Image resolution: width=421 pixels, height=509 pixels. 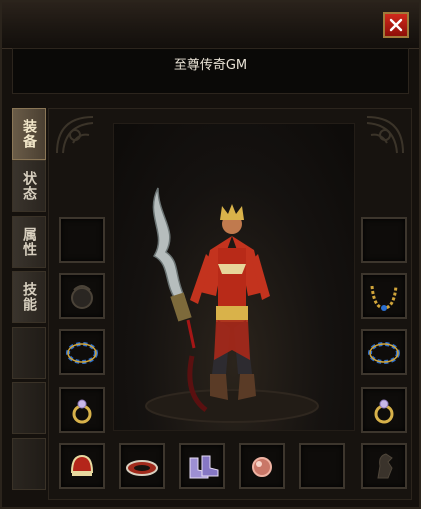 I want to click on tab-label: 技能, so click(x=29, y=297).